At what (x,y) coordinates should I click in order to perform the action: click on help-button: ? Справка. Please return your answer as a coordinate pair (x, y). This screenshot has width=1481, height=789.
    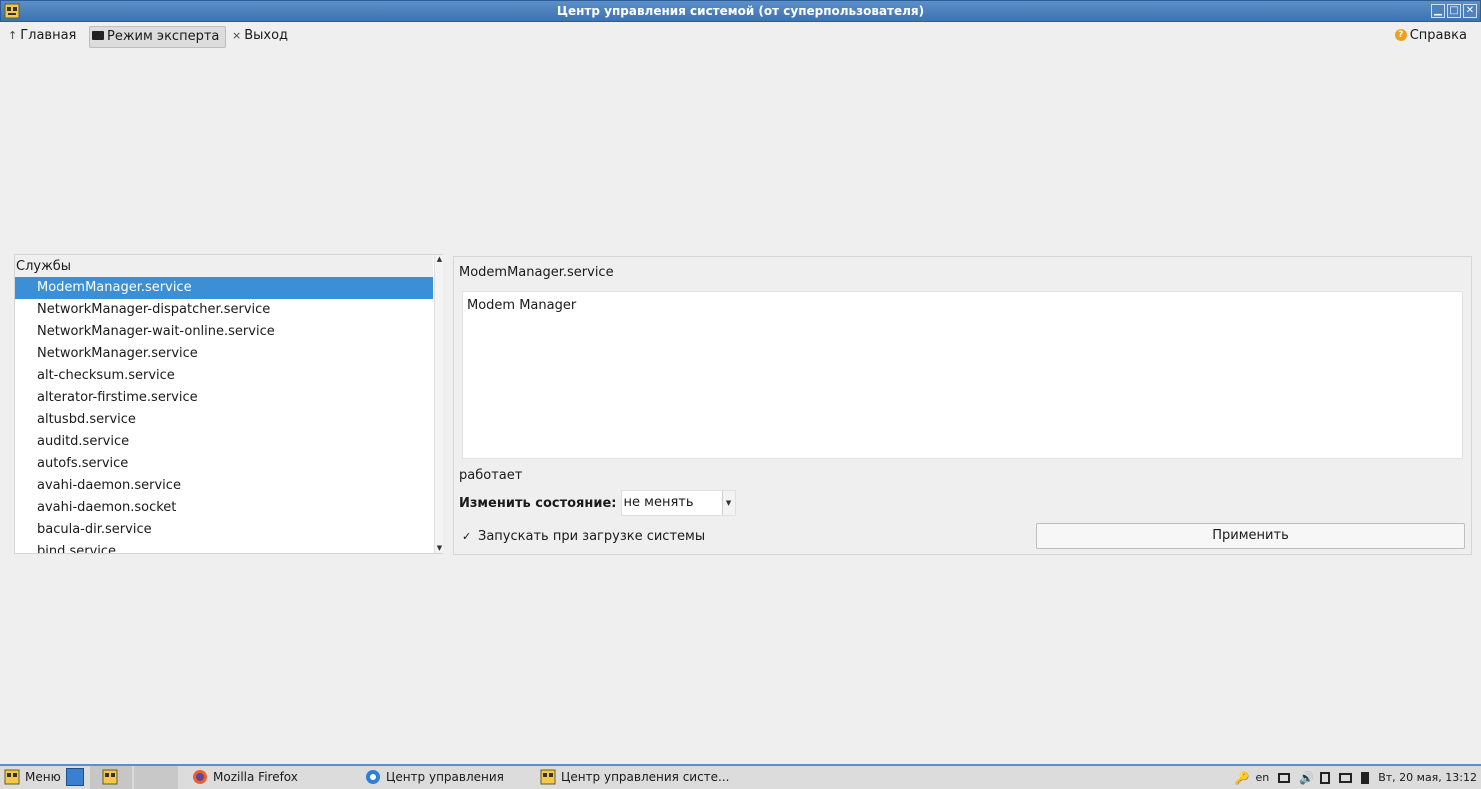
    Looking at the image, I should click on (1430, 37).